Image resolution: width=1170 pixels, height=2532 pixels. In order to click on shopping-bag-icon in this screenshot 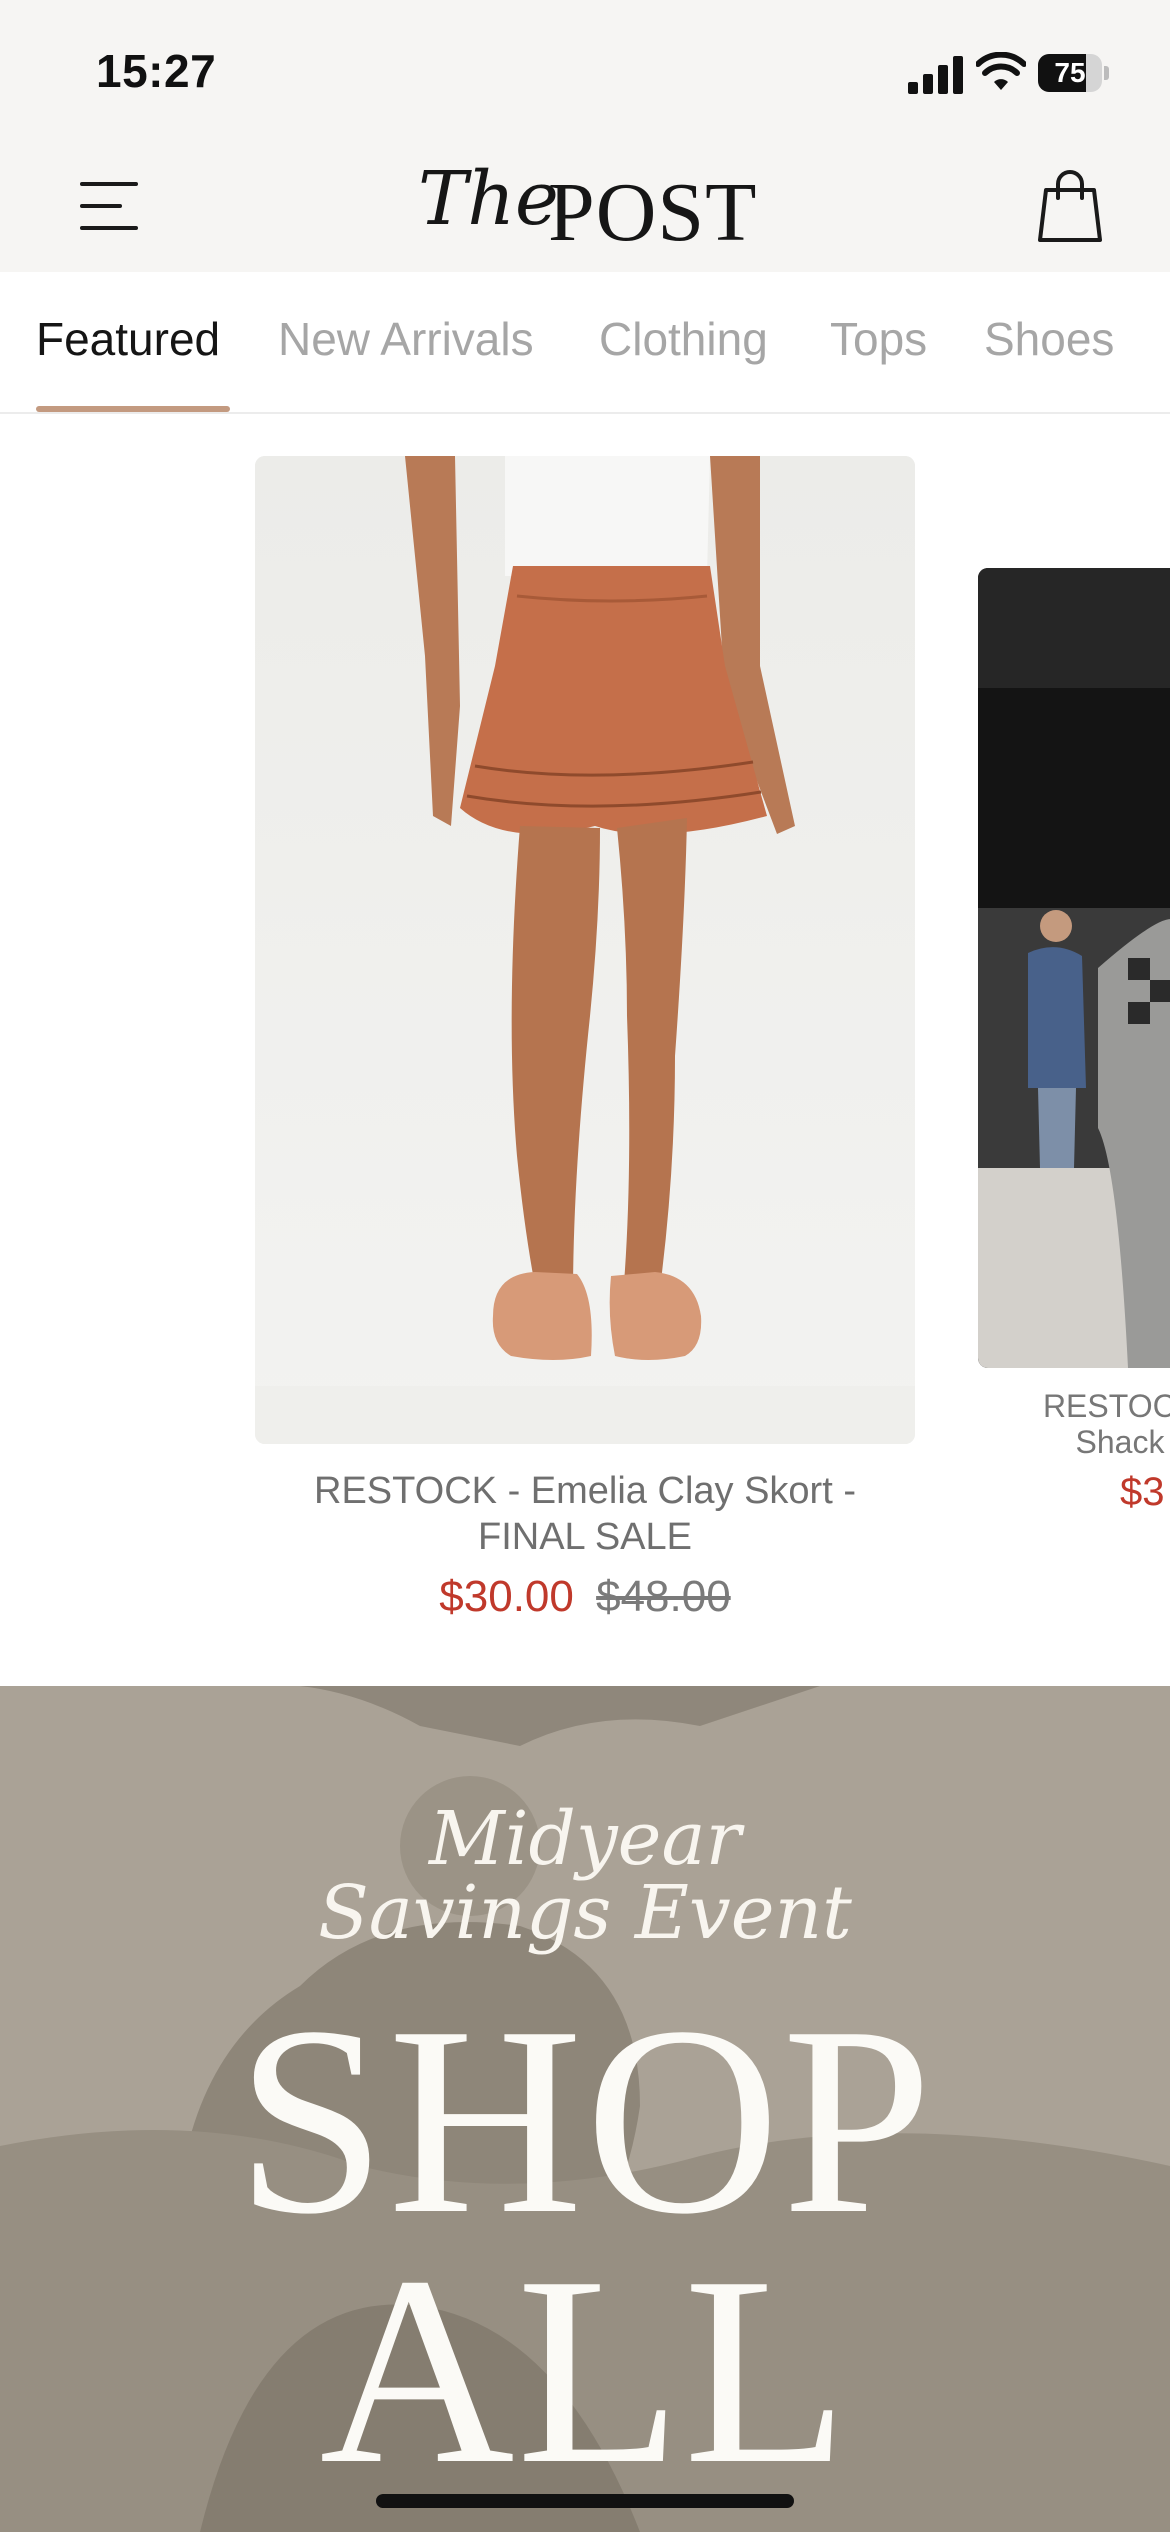, I will do `click(1070, 206)`.